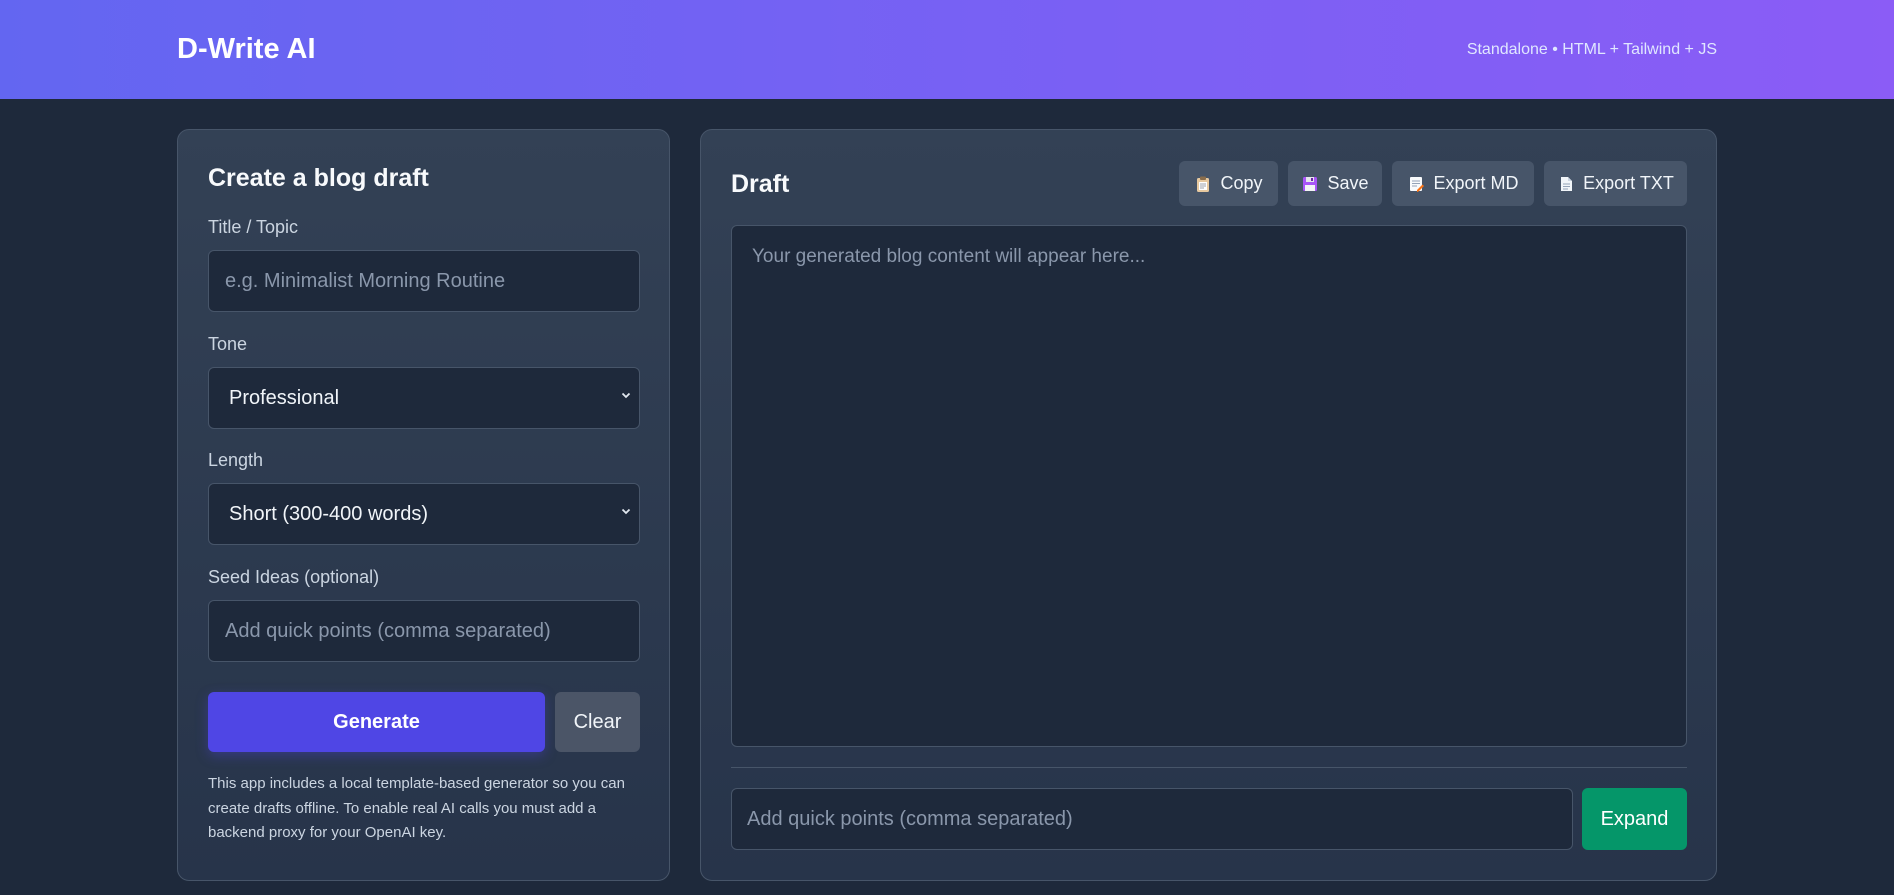 The height and width of the screenshot is (895, 1894). What do you see at coordinates (424, 398) in the screenshot?
I see `tone-select: Professional` at bounding box center [424, 398].